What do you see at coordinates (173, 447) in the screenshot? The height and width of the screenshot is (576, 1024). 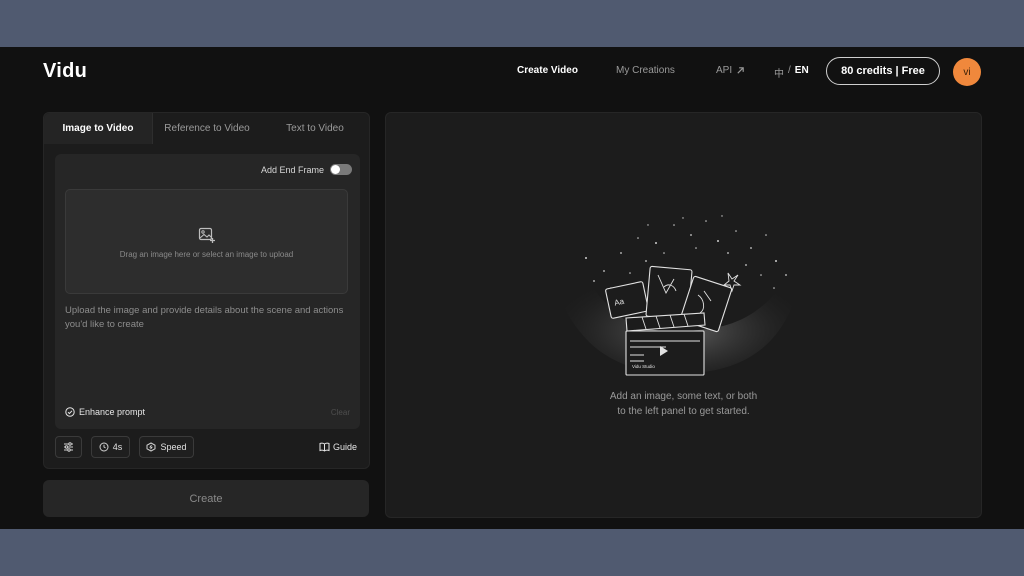 I see `speed-label: Speed` at bounding box center [173, 447].